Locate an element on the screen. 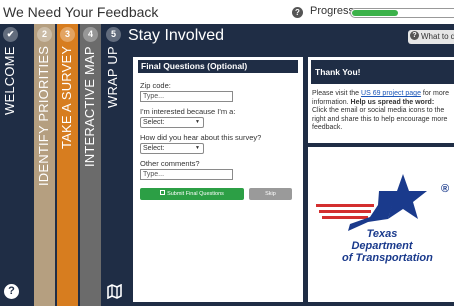 This screenshot has height=306, width=454. what-to-do-button: ? What to d is located at coordinates (431, 37).